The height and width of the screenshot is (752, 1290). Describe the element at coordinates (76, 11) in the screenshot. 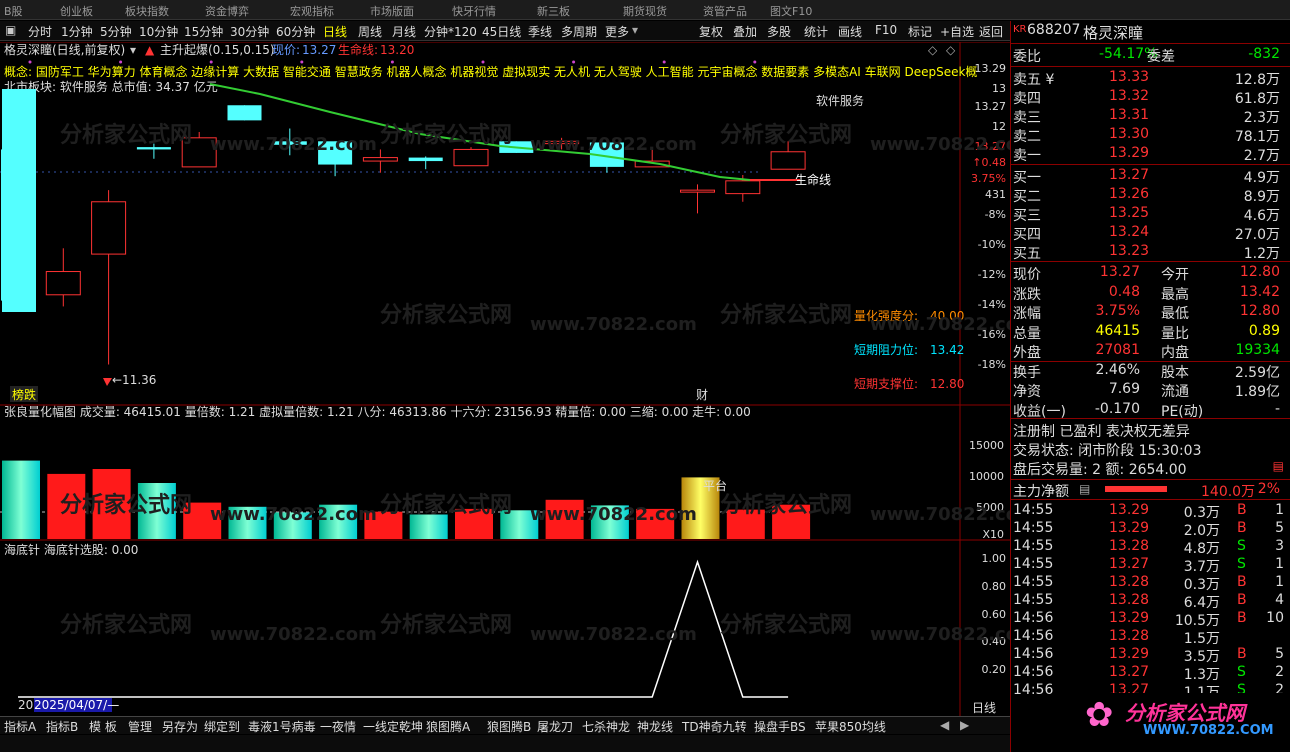

I see `topnav-item: 创业板` at that location.